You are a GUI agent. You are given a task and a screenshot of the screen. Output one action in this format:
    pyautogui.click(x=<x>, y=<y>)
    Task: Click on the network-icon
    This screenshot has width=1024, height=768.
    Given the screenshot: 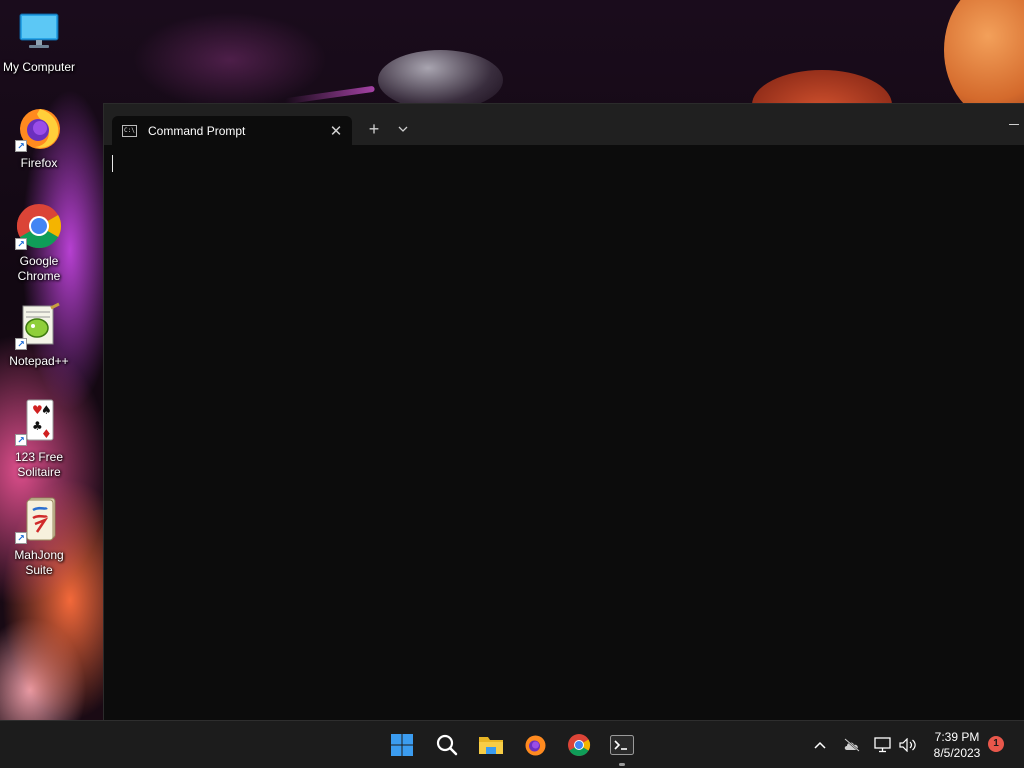 What is the action you would take?
    pyautogui.click(x=882, y=745)
    